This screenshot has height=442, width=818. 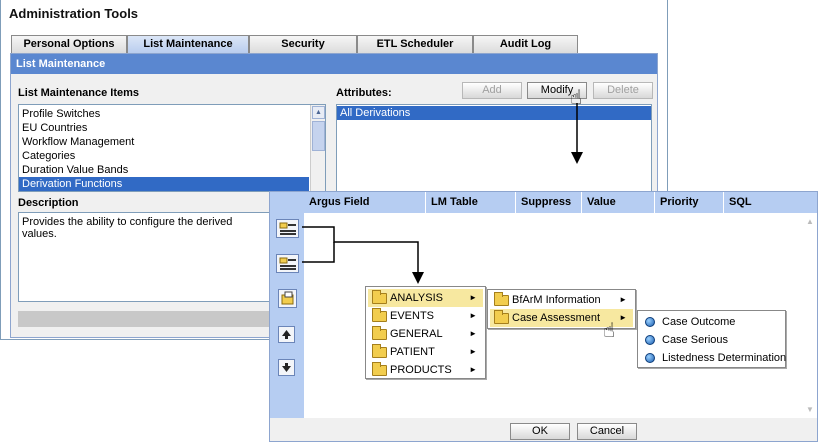 What do you see at coordinates (318, 112) in the screenshot?
I see `scroll-up-icon: ▲` at bounding box center [318, 112].